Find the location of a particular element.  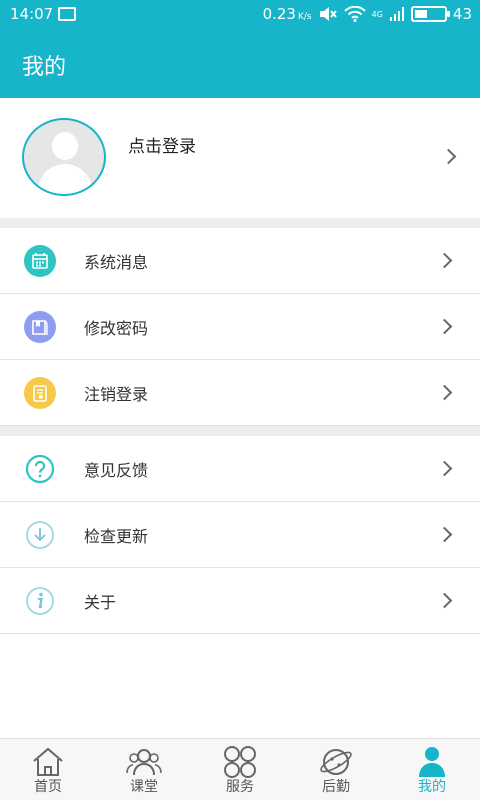

tab-services: 服务 is located at coordinates (240, 769).